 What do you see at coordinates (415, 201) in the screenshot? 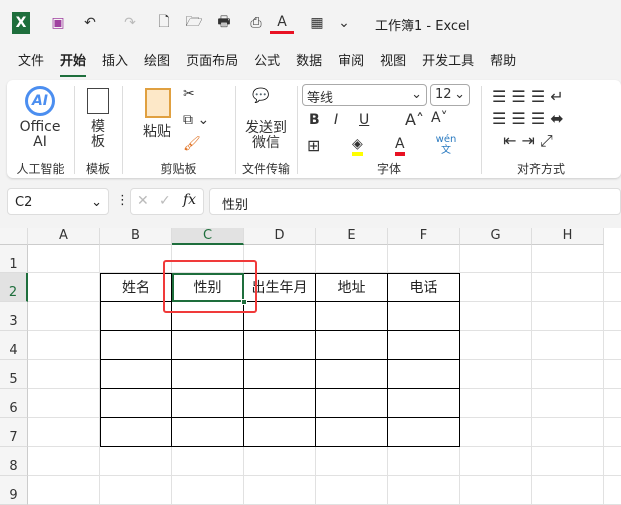
I see `formula-input: 性别` at bounding box center [415, 201].